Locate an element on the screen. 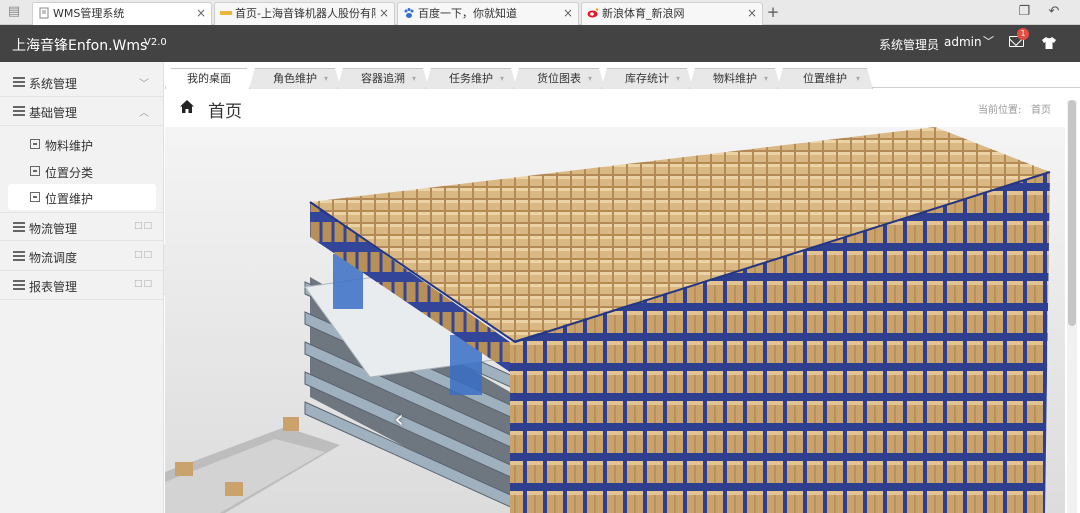 The width and height of the screenshot is (1080, 513). breadcrumb-label: 当前位置: is located at coordinates (1000, 110).